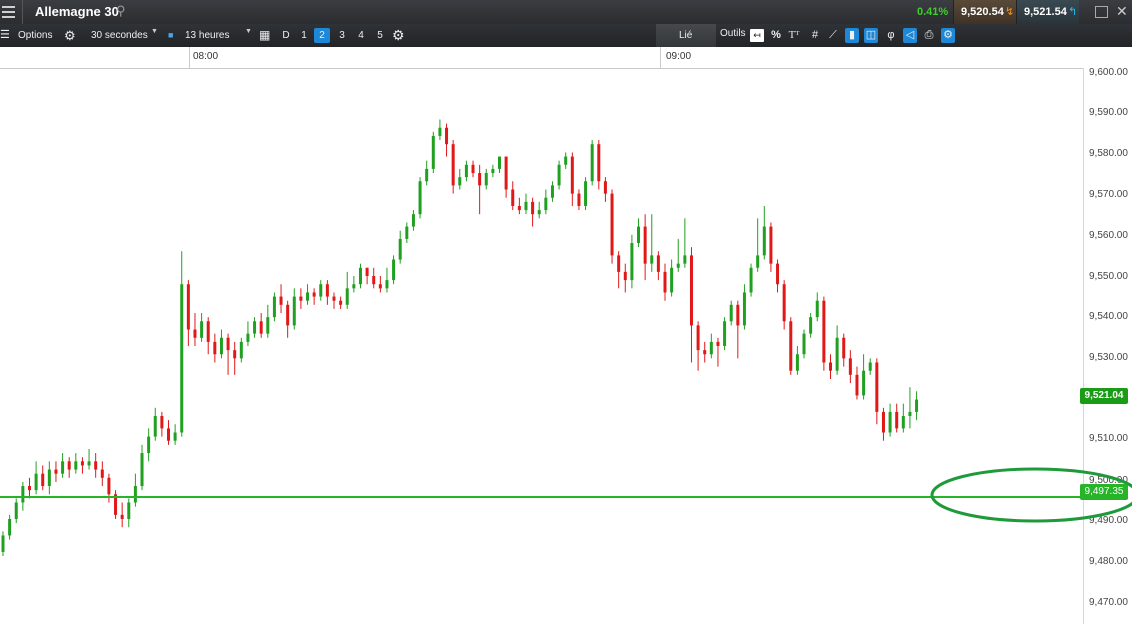 The image size is (1132, 624). What do you see at coordinates (342, 35) in the screenshot?
I see `layout-3-button: 3` at bounding box center [342, 35].